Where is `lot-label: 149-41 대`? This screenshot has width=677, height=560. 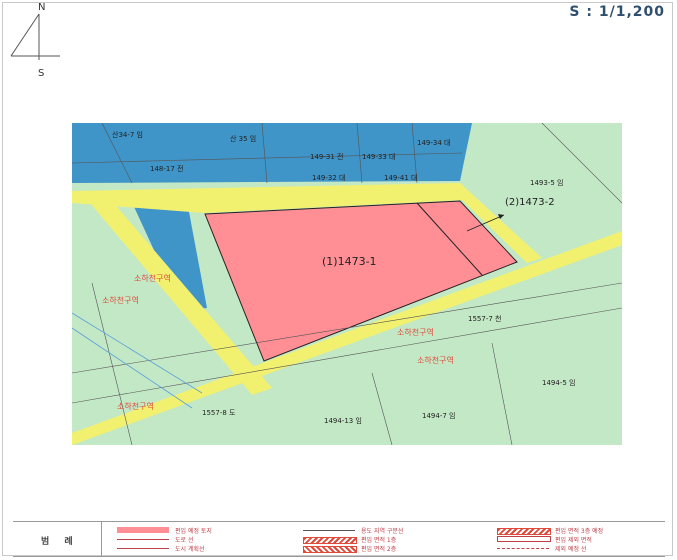
lot-label: 149-41 대 is located at coordinates (400, 178).